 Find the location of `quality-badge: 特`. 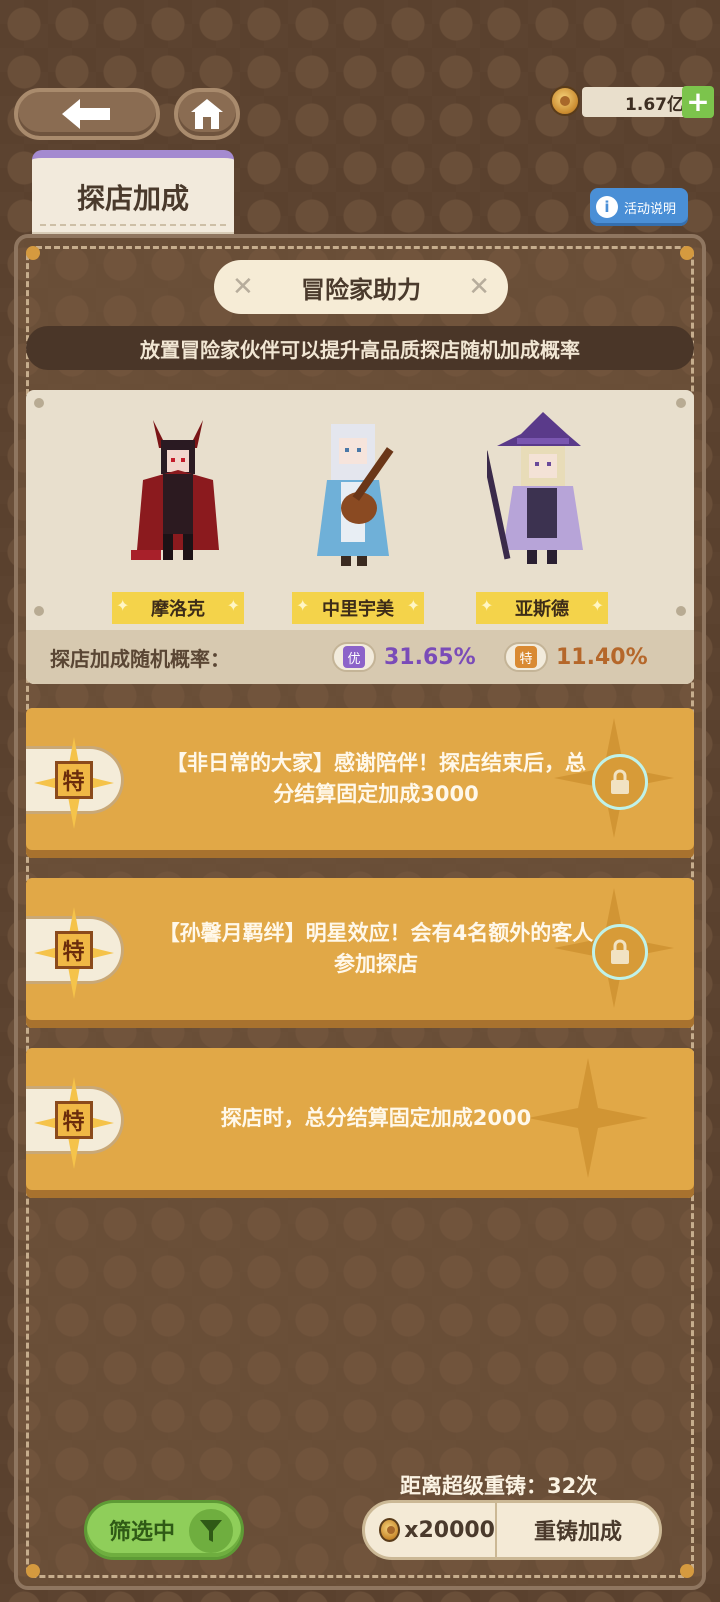

quality-badge: 特 is located at coordinates (526, 657).